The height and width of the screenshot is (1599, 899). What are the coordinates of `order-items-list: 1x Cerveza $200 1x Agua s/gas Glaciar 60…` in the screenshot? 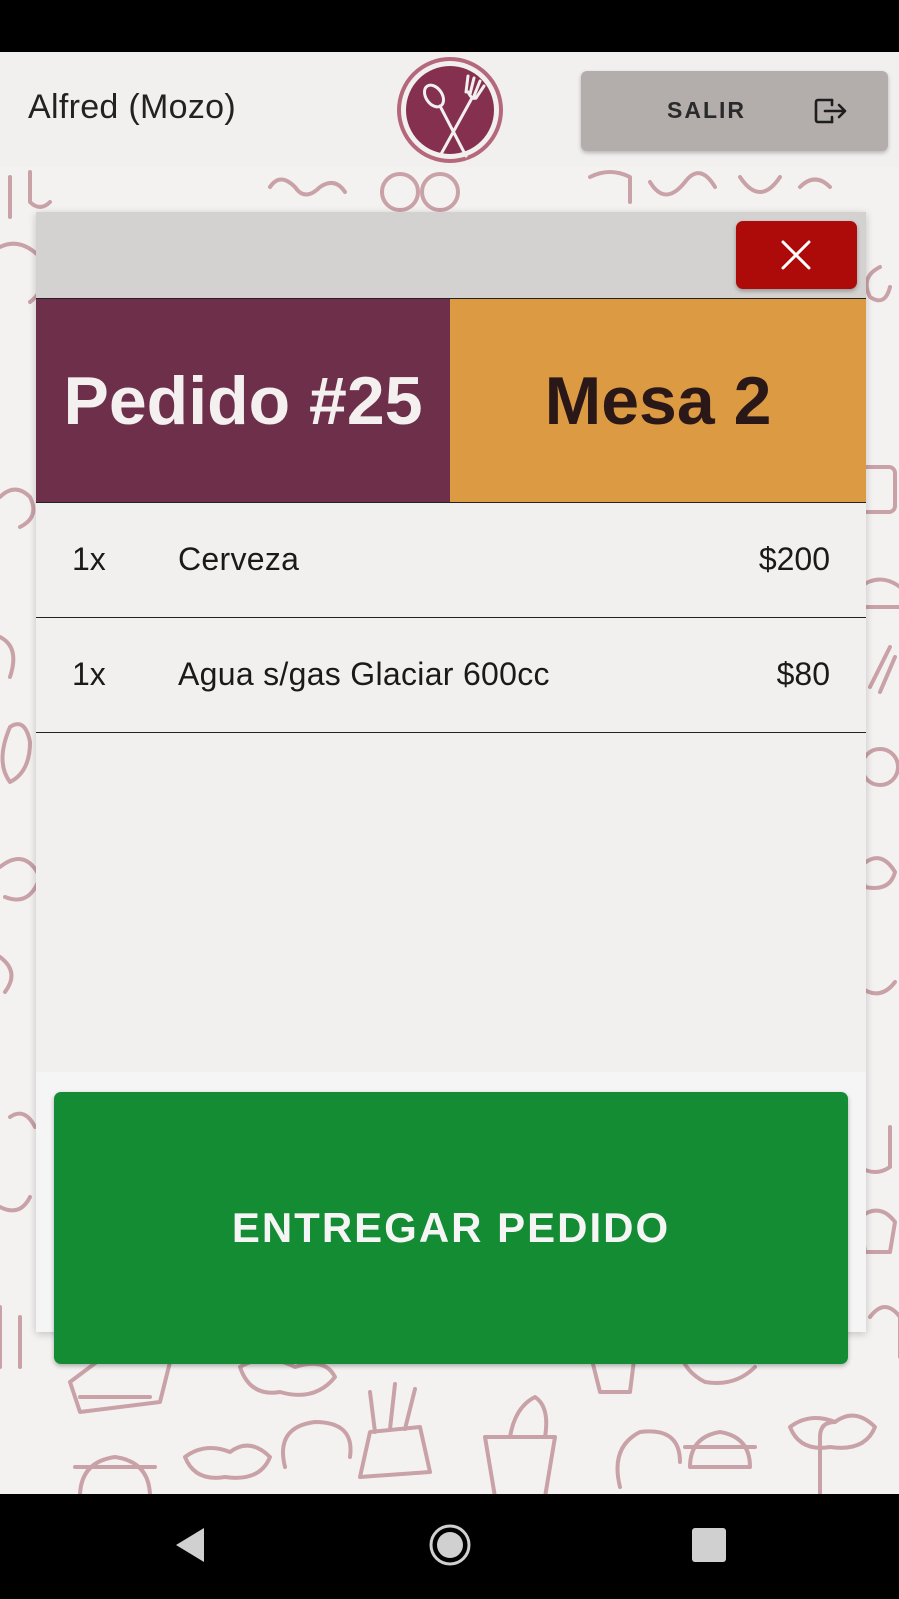 It's located at (451, 618).